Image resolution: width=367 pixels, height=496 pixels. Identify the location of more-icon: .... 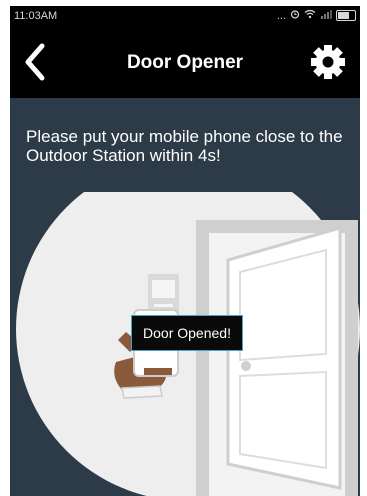
(281, 15).